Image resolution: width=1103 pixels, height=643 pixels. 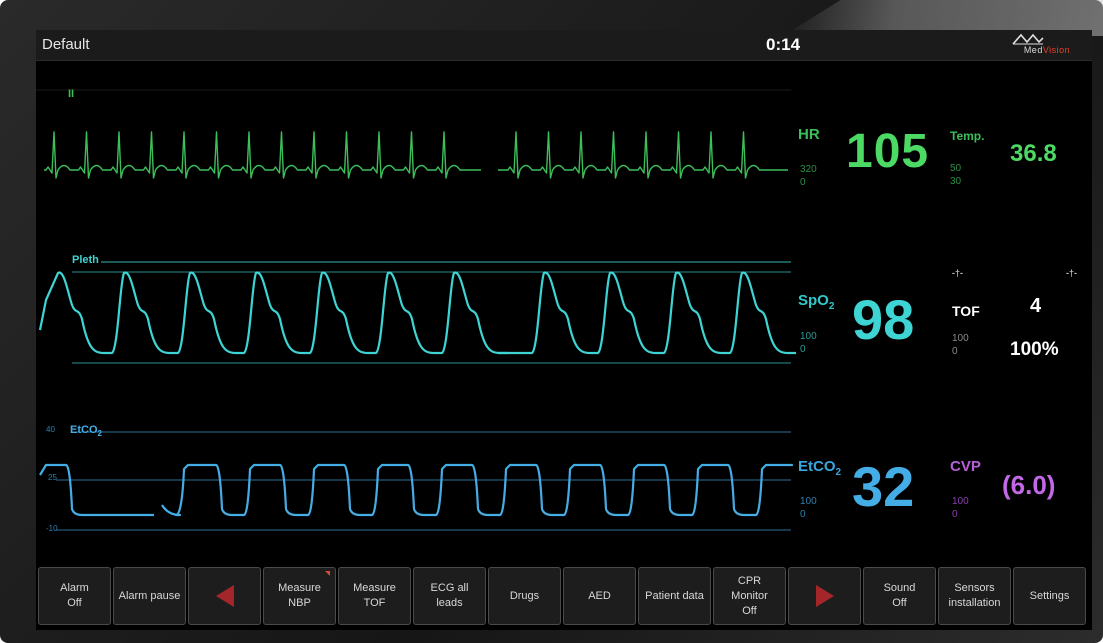 What do you see at coordinates (1028, 485) in the screenshot?
I see `cvp-value: (6.0)` at bounding box center [1028, 485].